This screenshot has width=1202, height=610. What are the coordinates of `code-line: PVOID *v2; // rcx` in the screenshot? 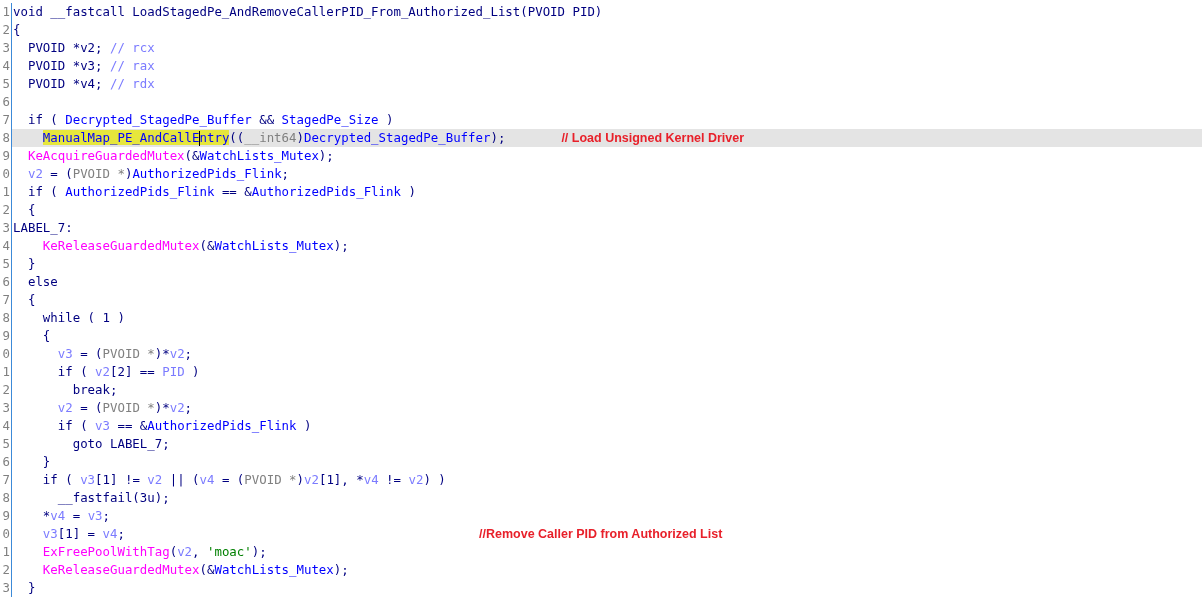 It's located at (91, 48).